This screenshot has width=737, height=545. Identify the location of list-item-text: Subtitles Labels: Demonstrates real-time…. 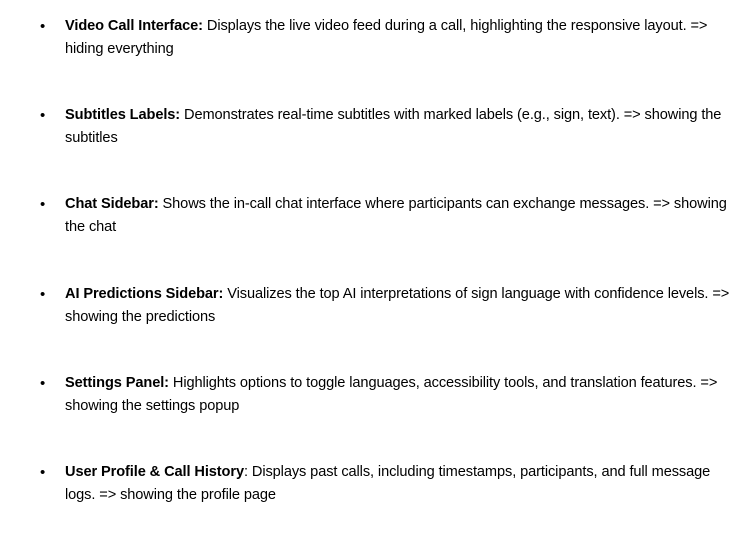
(401, 127).